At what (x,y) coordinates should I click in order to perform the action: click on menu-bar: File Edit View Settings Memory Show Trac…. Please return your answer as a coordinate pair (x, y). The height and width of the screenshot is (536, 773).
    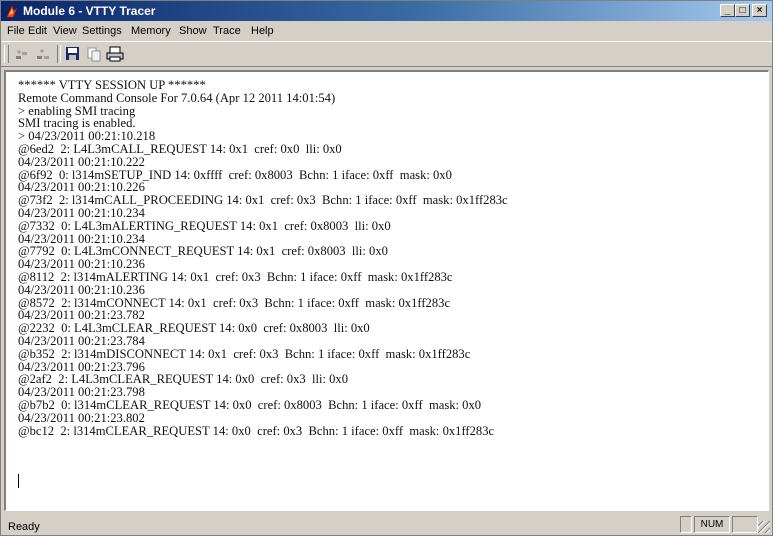
    Looking at the image, I should click on (386, 31).